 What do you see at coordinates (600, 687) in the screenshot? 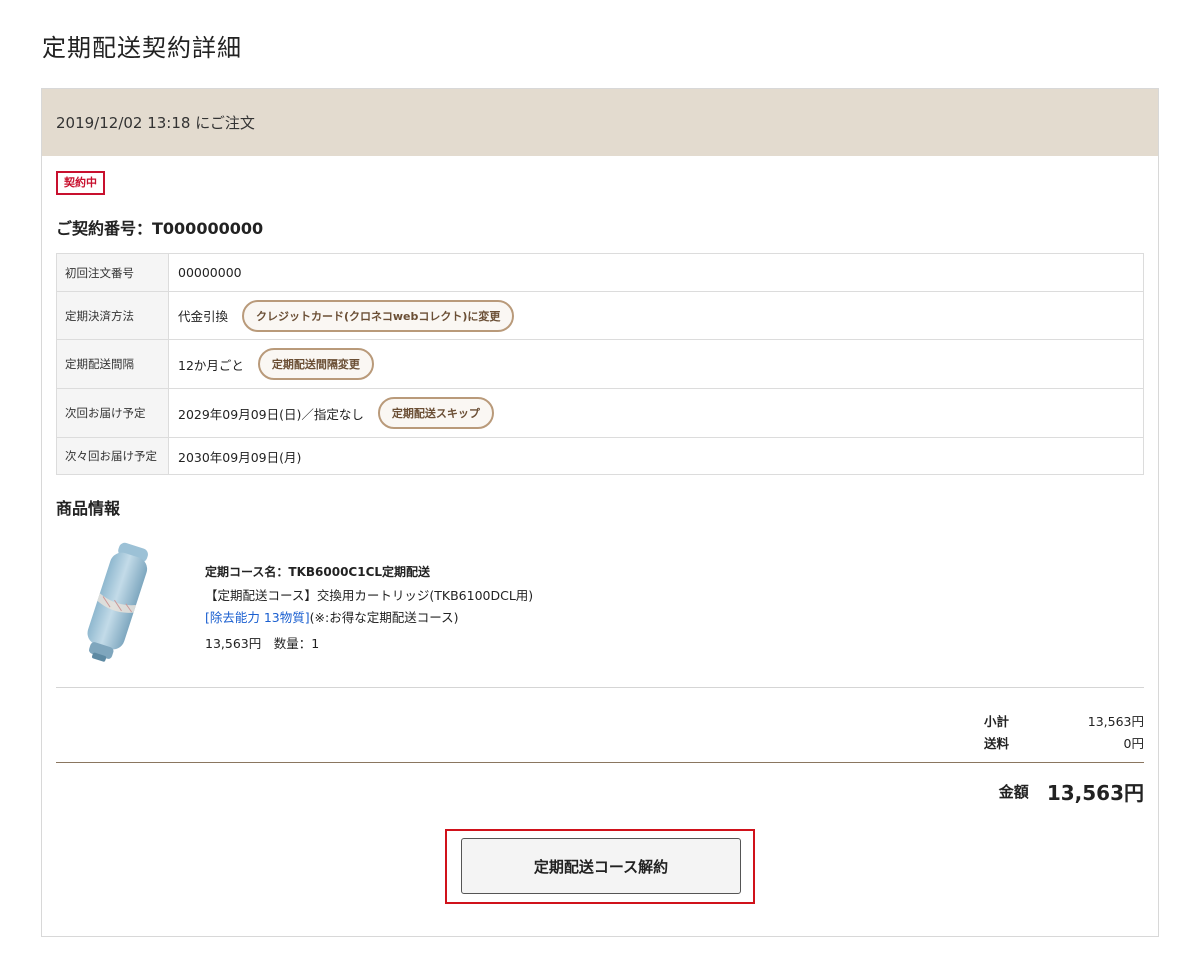
I see `divider` at bounding box center [600, 687].